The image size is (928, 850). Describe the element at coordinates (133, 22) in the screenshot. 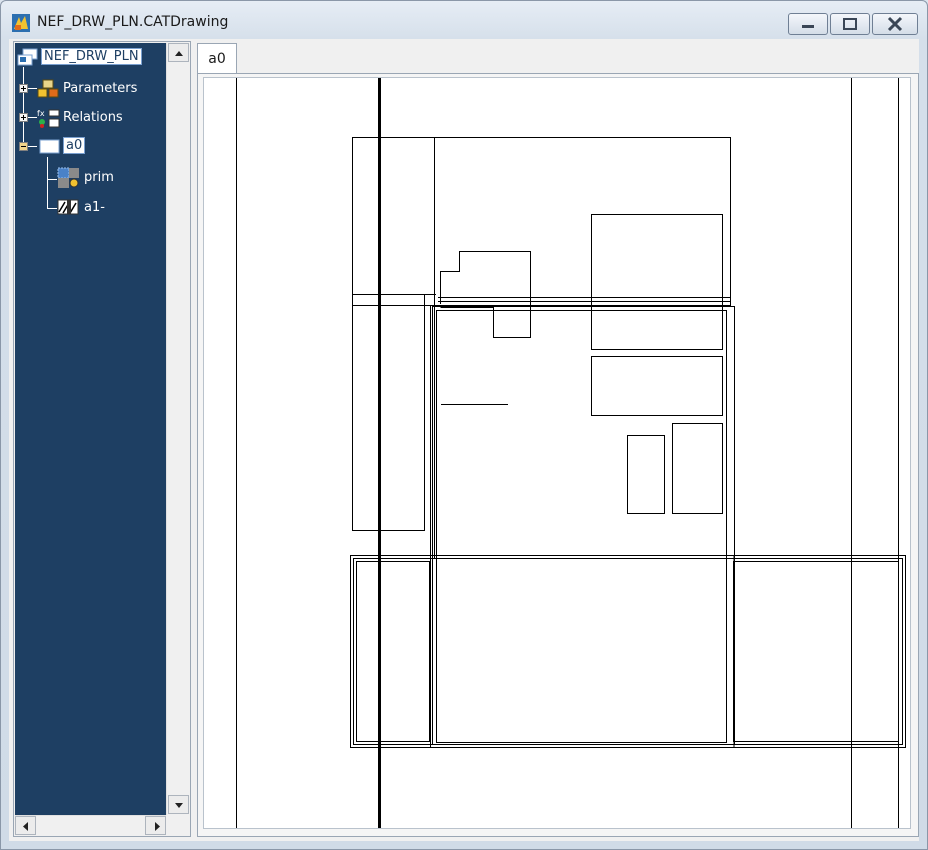

I see `window-title: NEF_DRW_PLN.CATDrawing` at that location.